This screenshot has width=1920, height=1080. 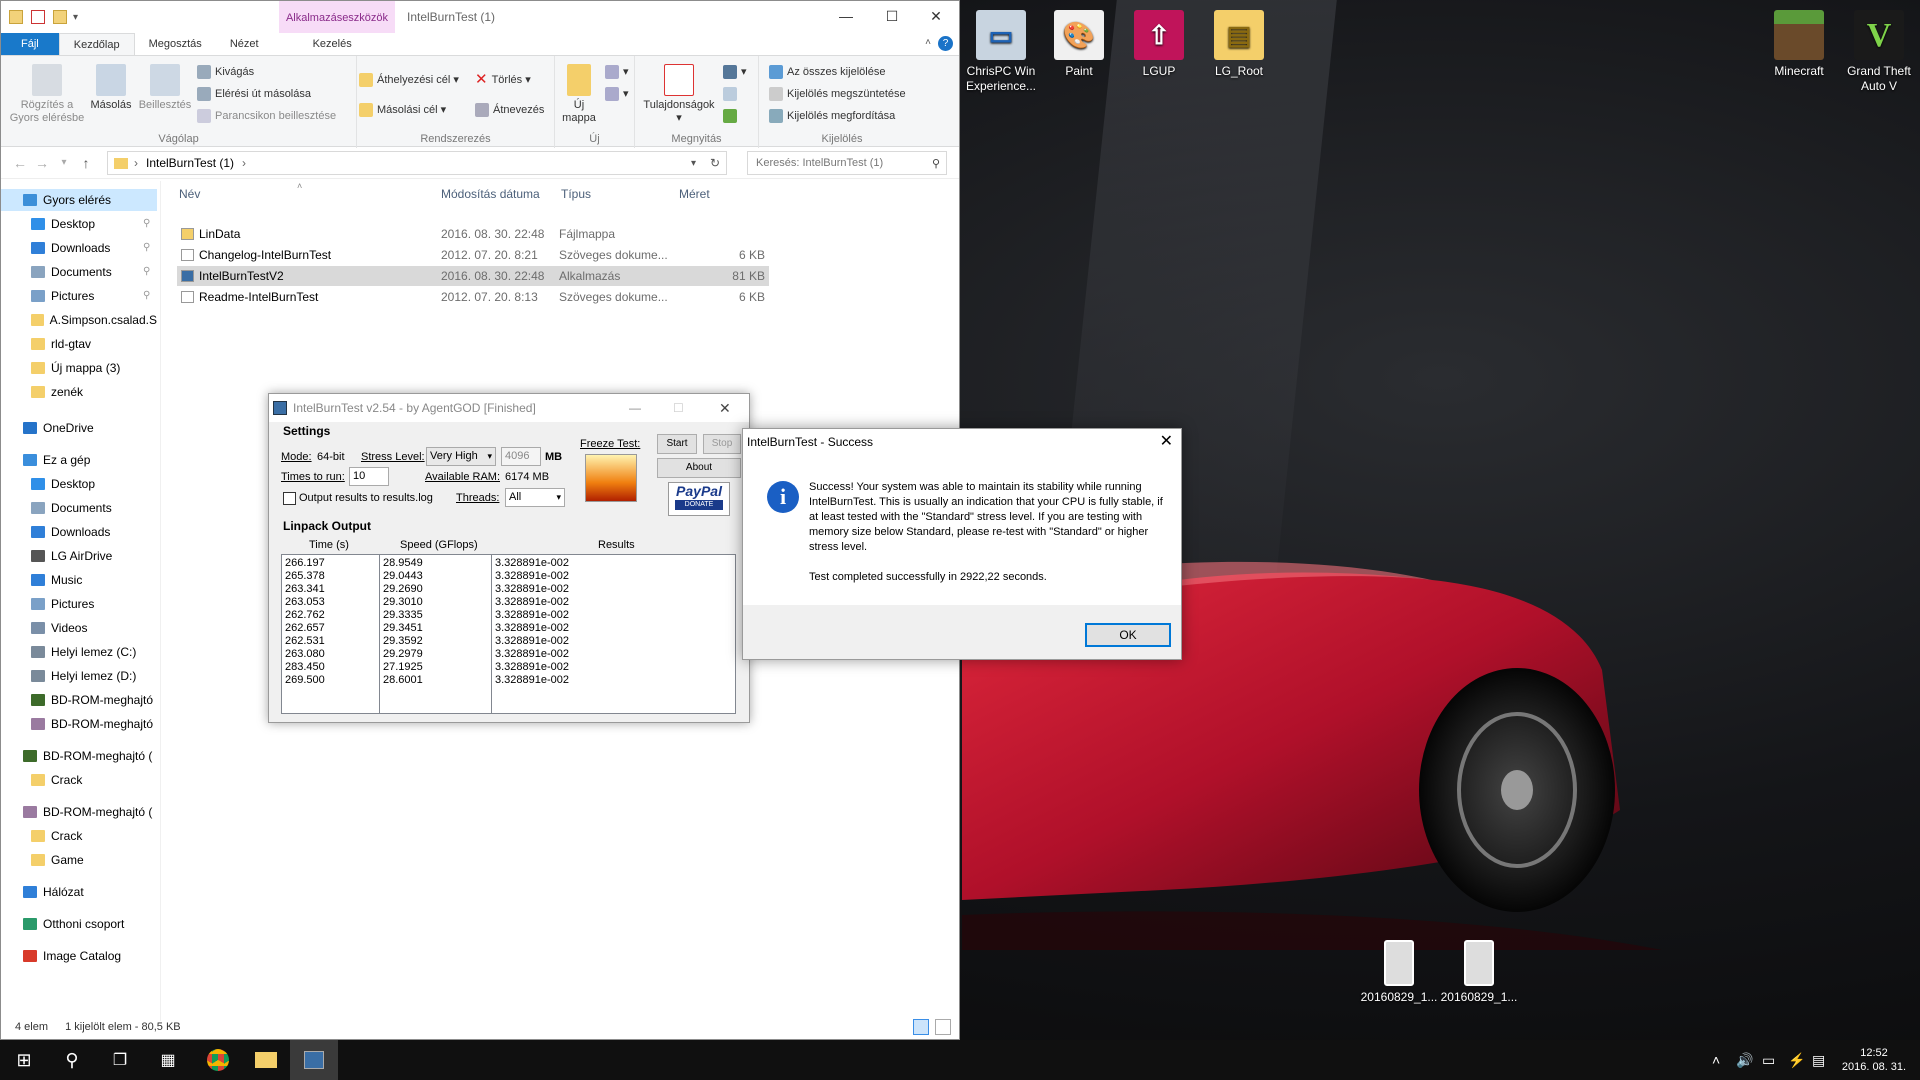 I want to click on task-view-button: ❐, so click(x=120, y=1060).